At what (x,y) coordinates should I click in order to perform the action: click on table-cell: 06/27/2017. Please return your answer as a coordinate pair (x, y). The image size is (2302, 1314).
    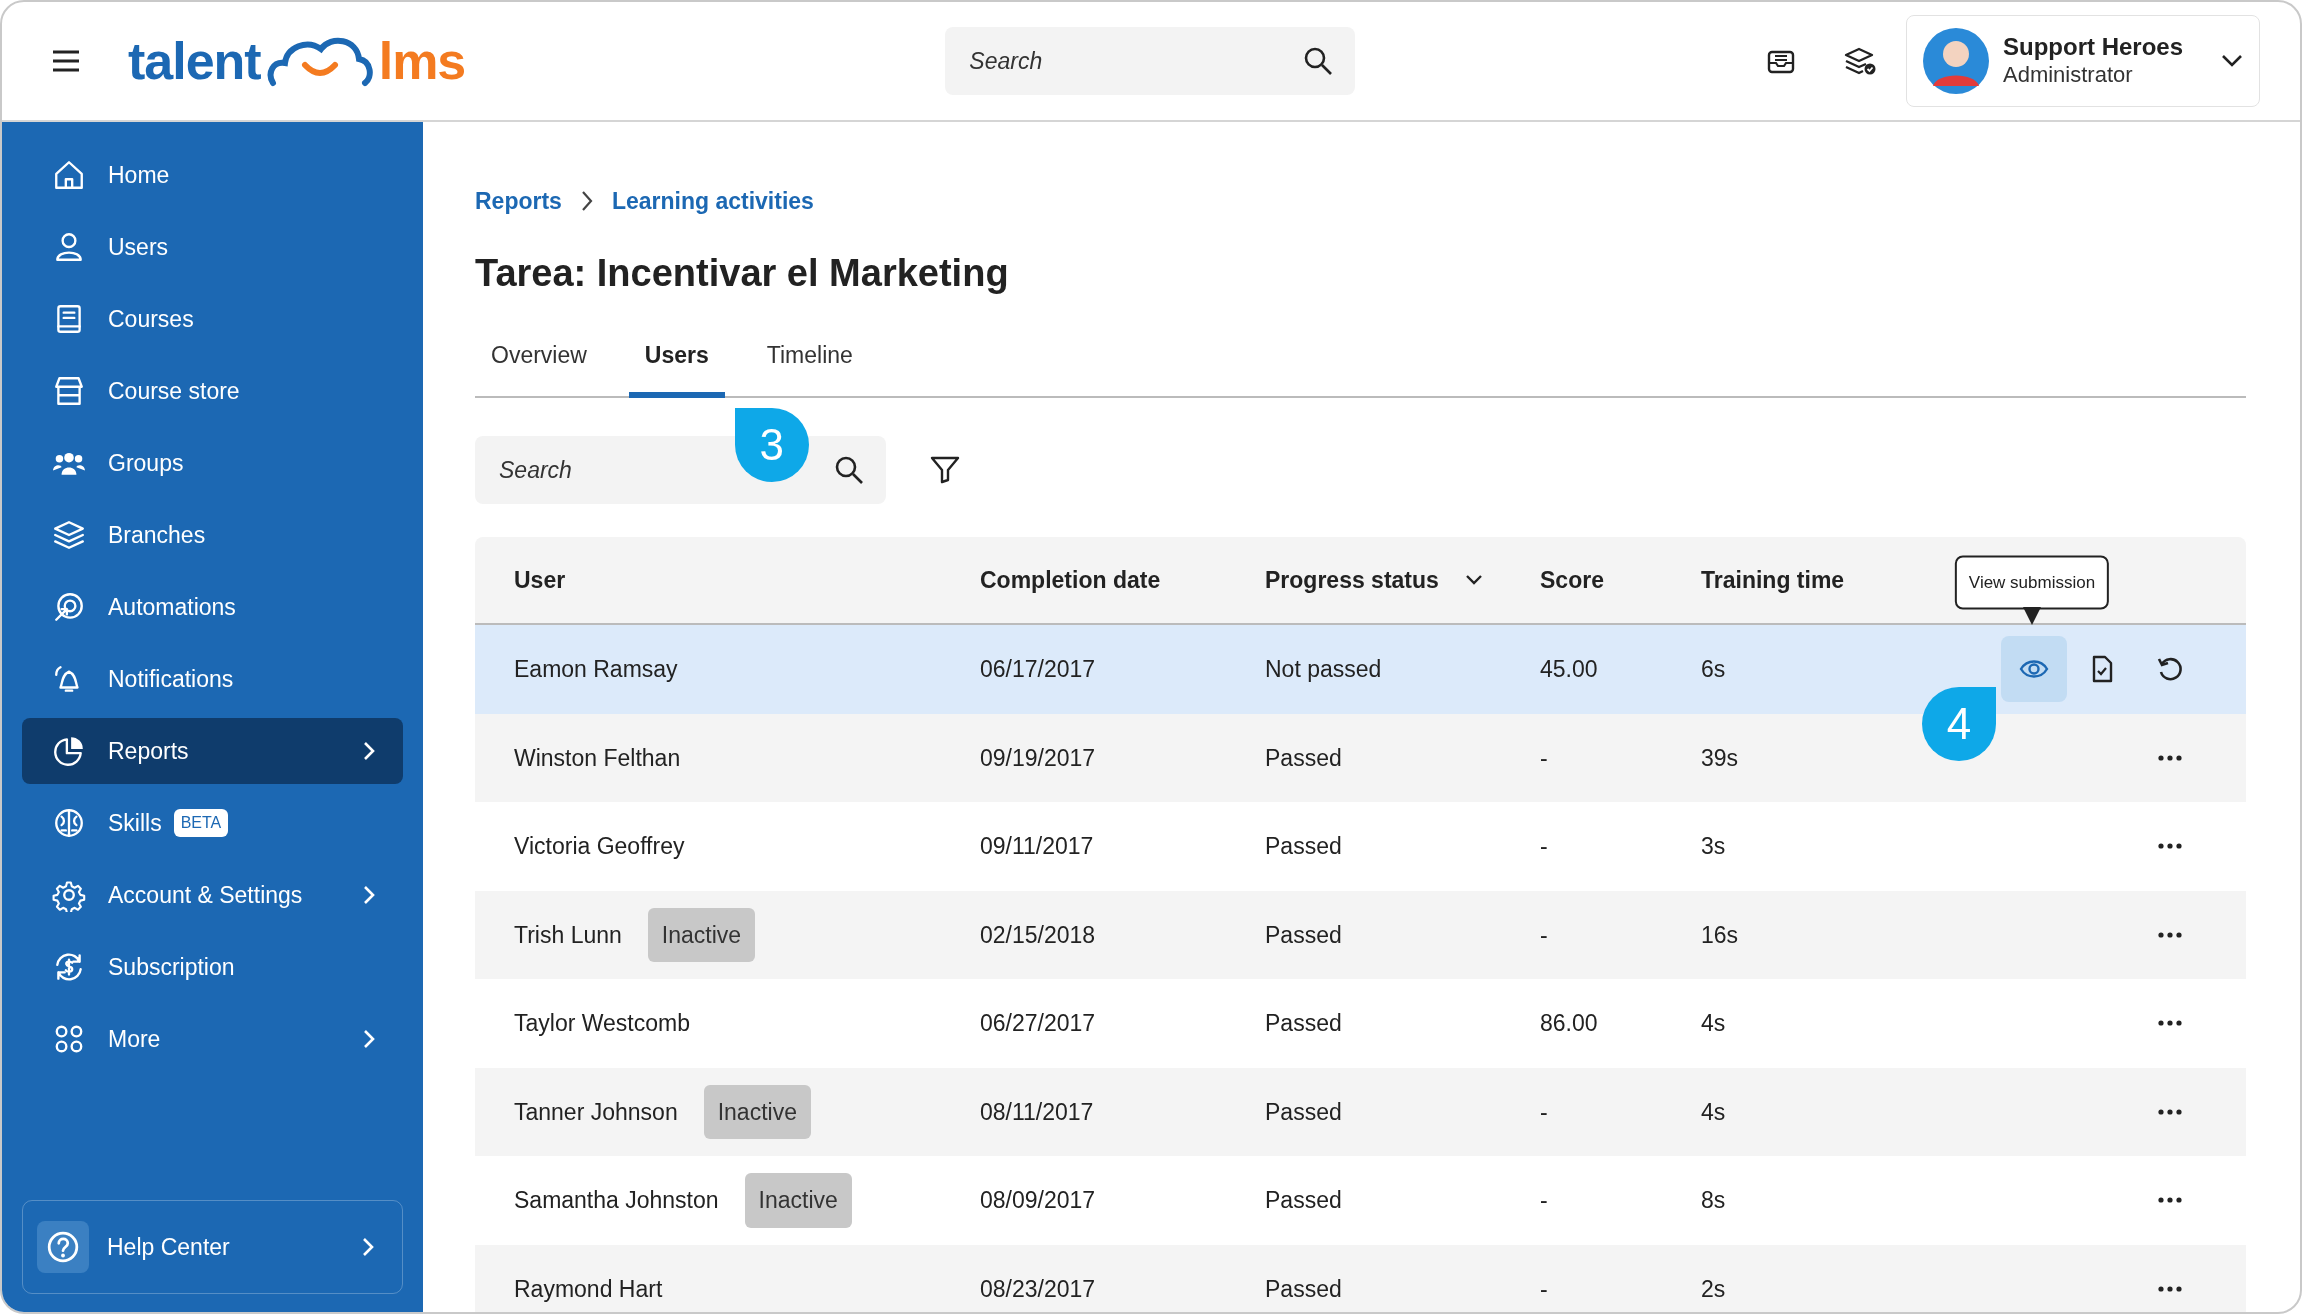
    Looking at the image, I should click on (1038, 1023).